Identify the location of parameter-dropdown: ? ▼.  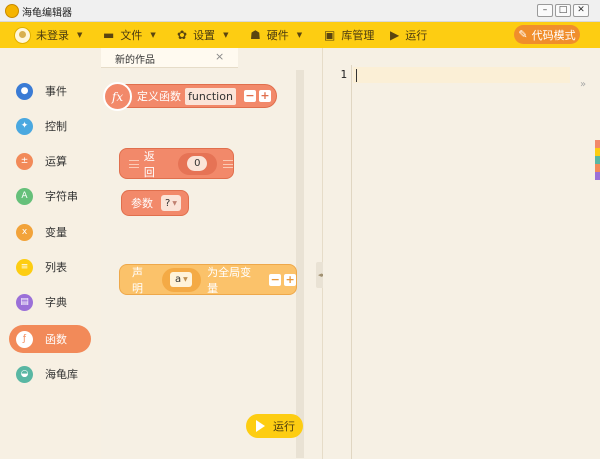
(171, 203).